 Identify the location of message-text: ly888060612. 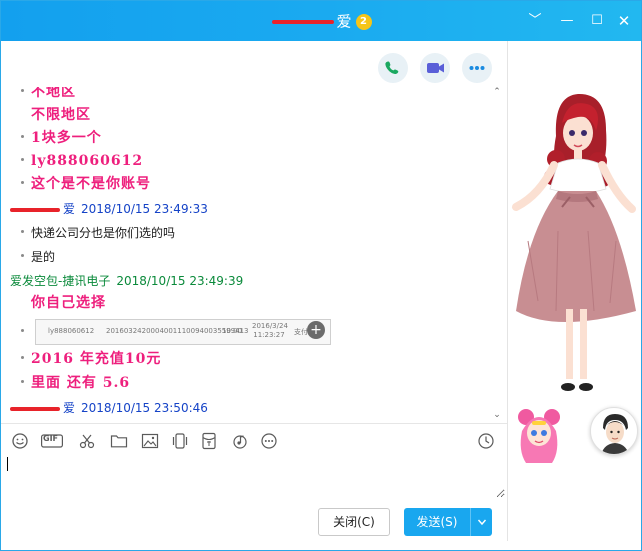
(87, 161).